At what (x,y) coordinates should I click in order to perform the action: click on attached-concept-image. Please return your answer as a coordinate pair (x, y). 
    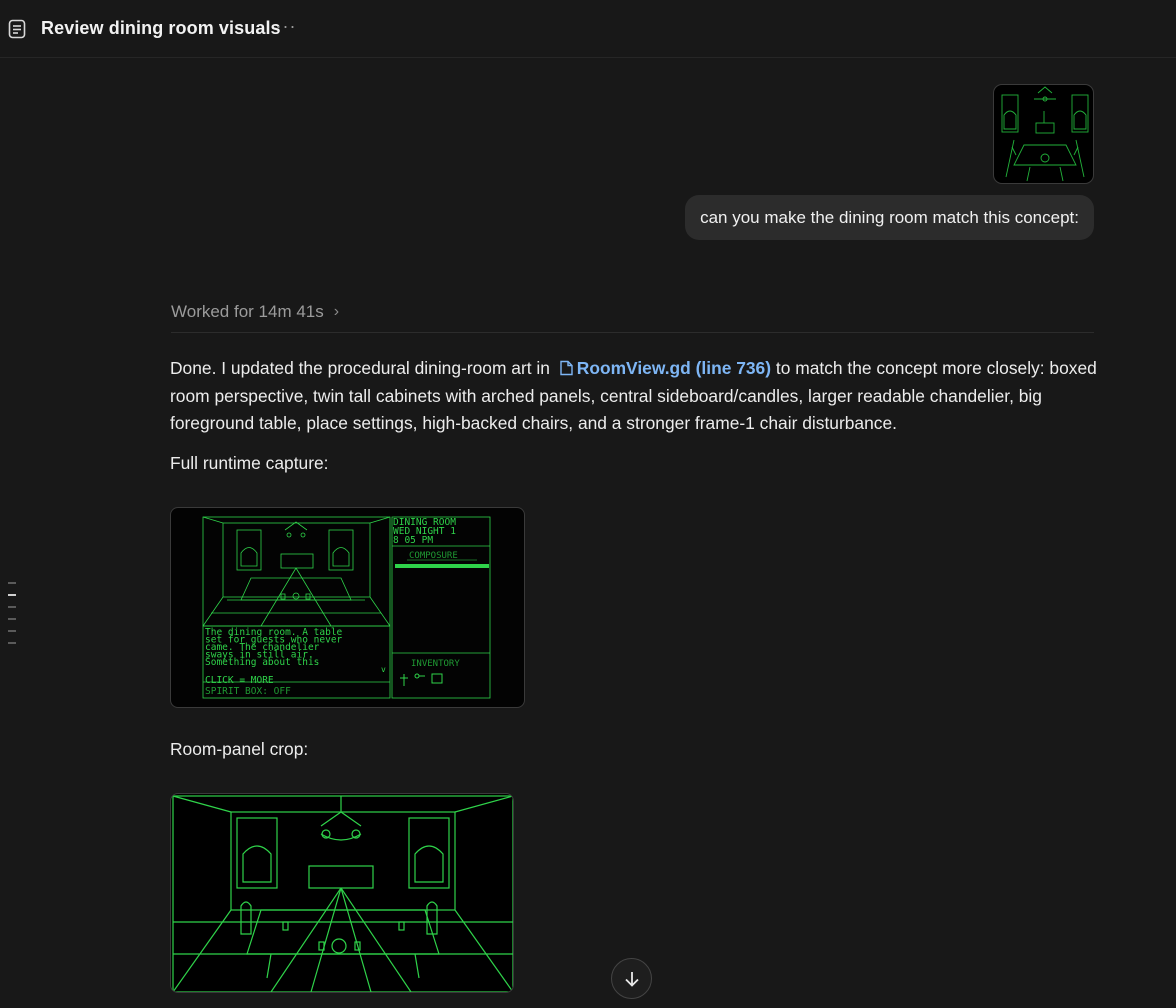
    Looking at the image, I should click on (1043, 134).